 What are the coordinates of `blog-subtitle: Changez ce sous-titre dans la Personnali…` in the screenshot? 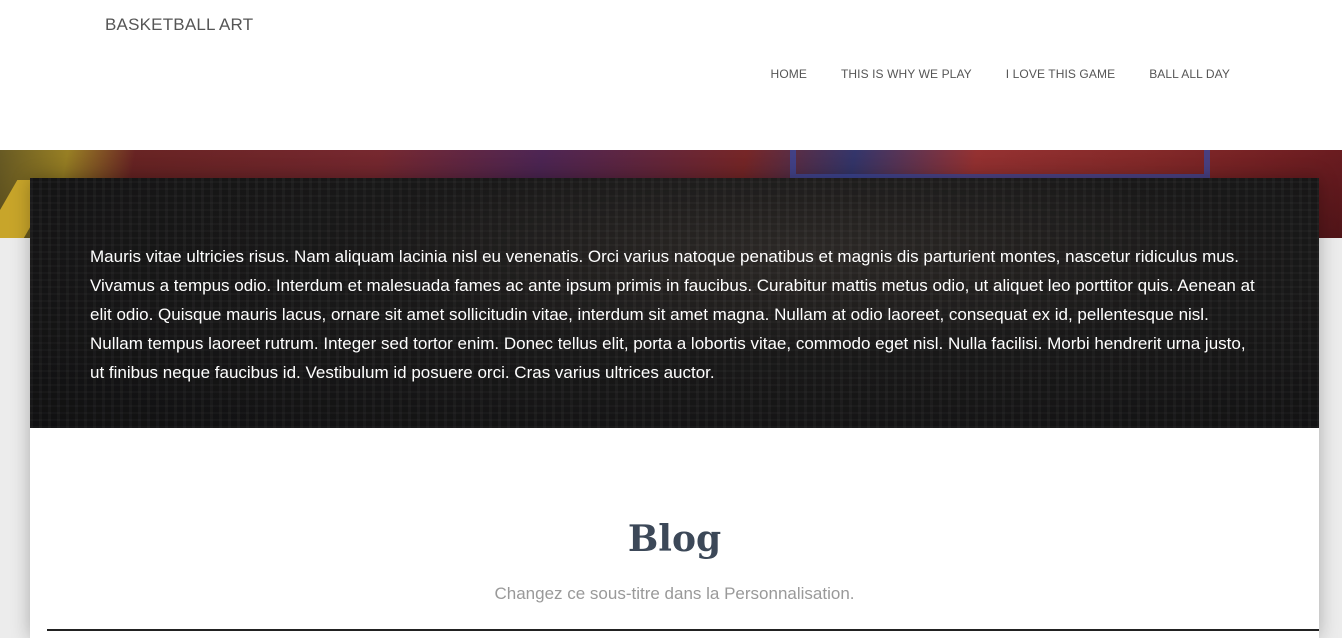 It's located at (674, 593).